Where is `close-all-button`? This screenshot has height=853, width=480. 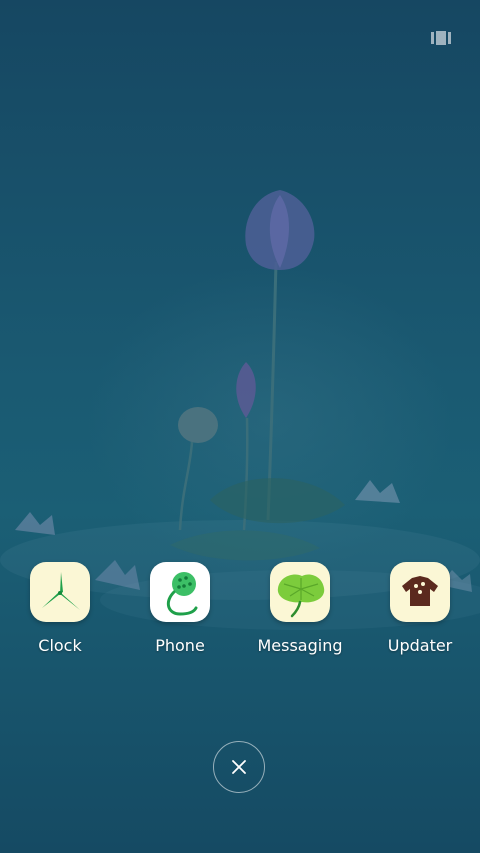
close-all-button is located at coordinates (239, 767).